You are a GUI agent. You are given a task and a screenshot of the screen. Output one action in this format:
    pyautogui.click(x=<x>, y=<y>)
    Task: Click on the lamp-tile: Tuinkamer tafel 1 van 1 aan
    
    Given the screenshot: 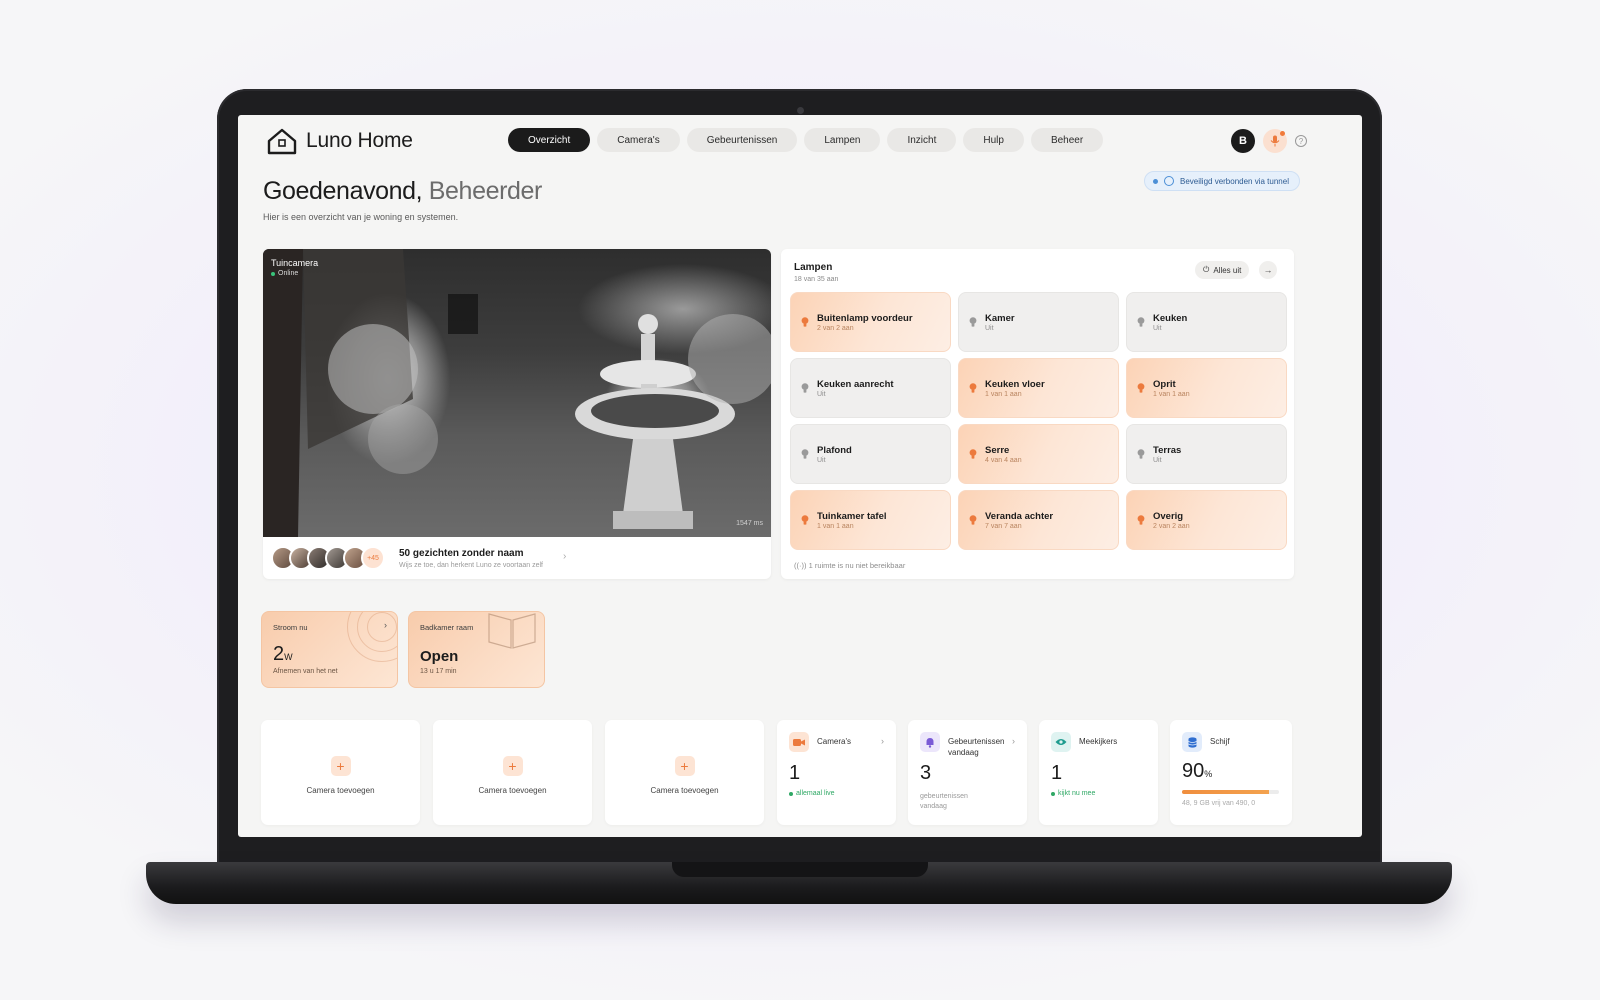 What is the action you would take?
    pyautogui.click(x=870, y=520)
    